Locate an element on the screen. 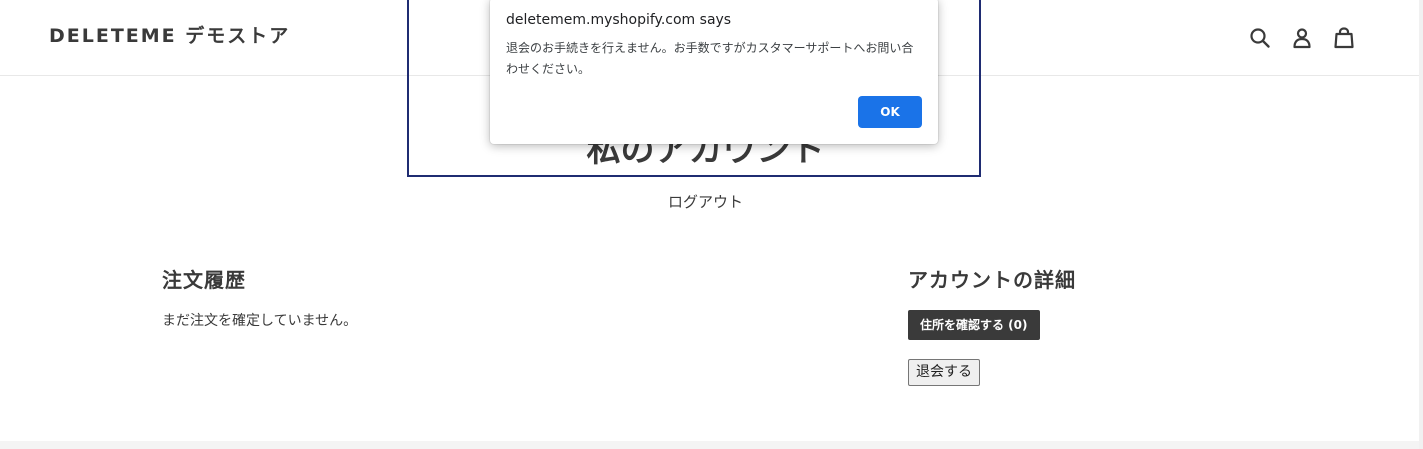 This screenshot has width=1423, height=449. search-icon is located at coordinates (1260, 38).